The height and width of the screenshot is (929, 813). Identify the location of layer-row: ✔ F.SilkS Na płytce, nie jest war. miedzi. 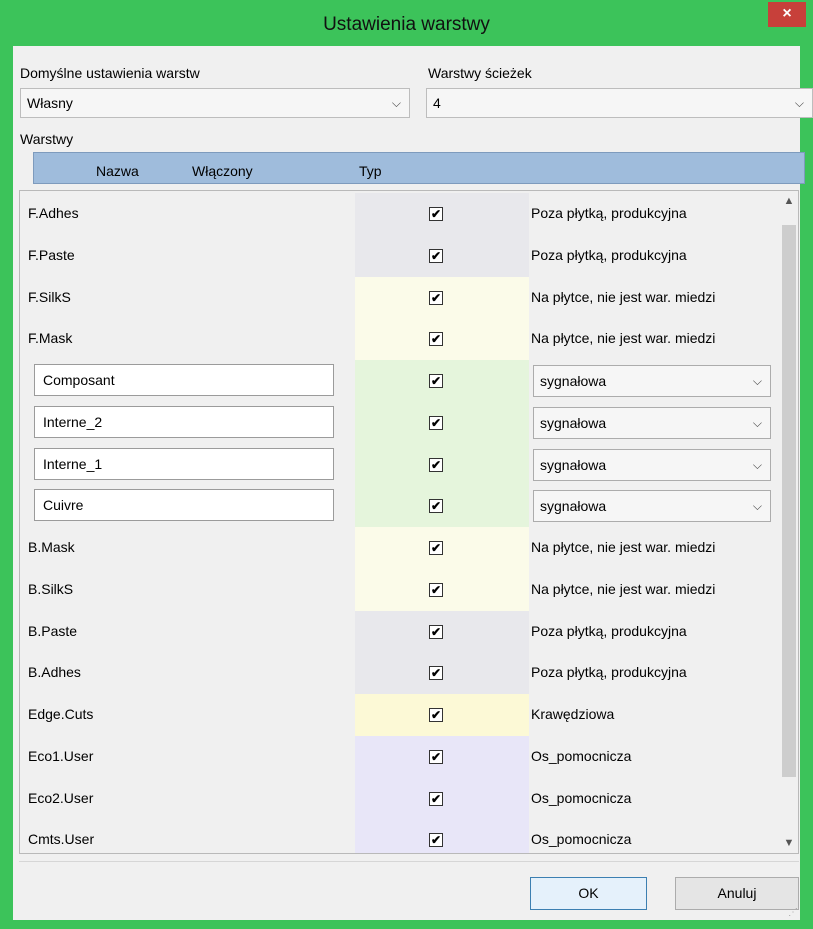
(400, 297).